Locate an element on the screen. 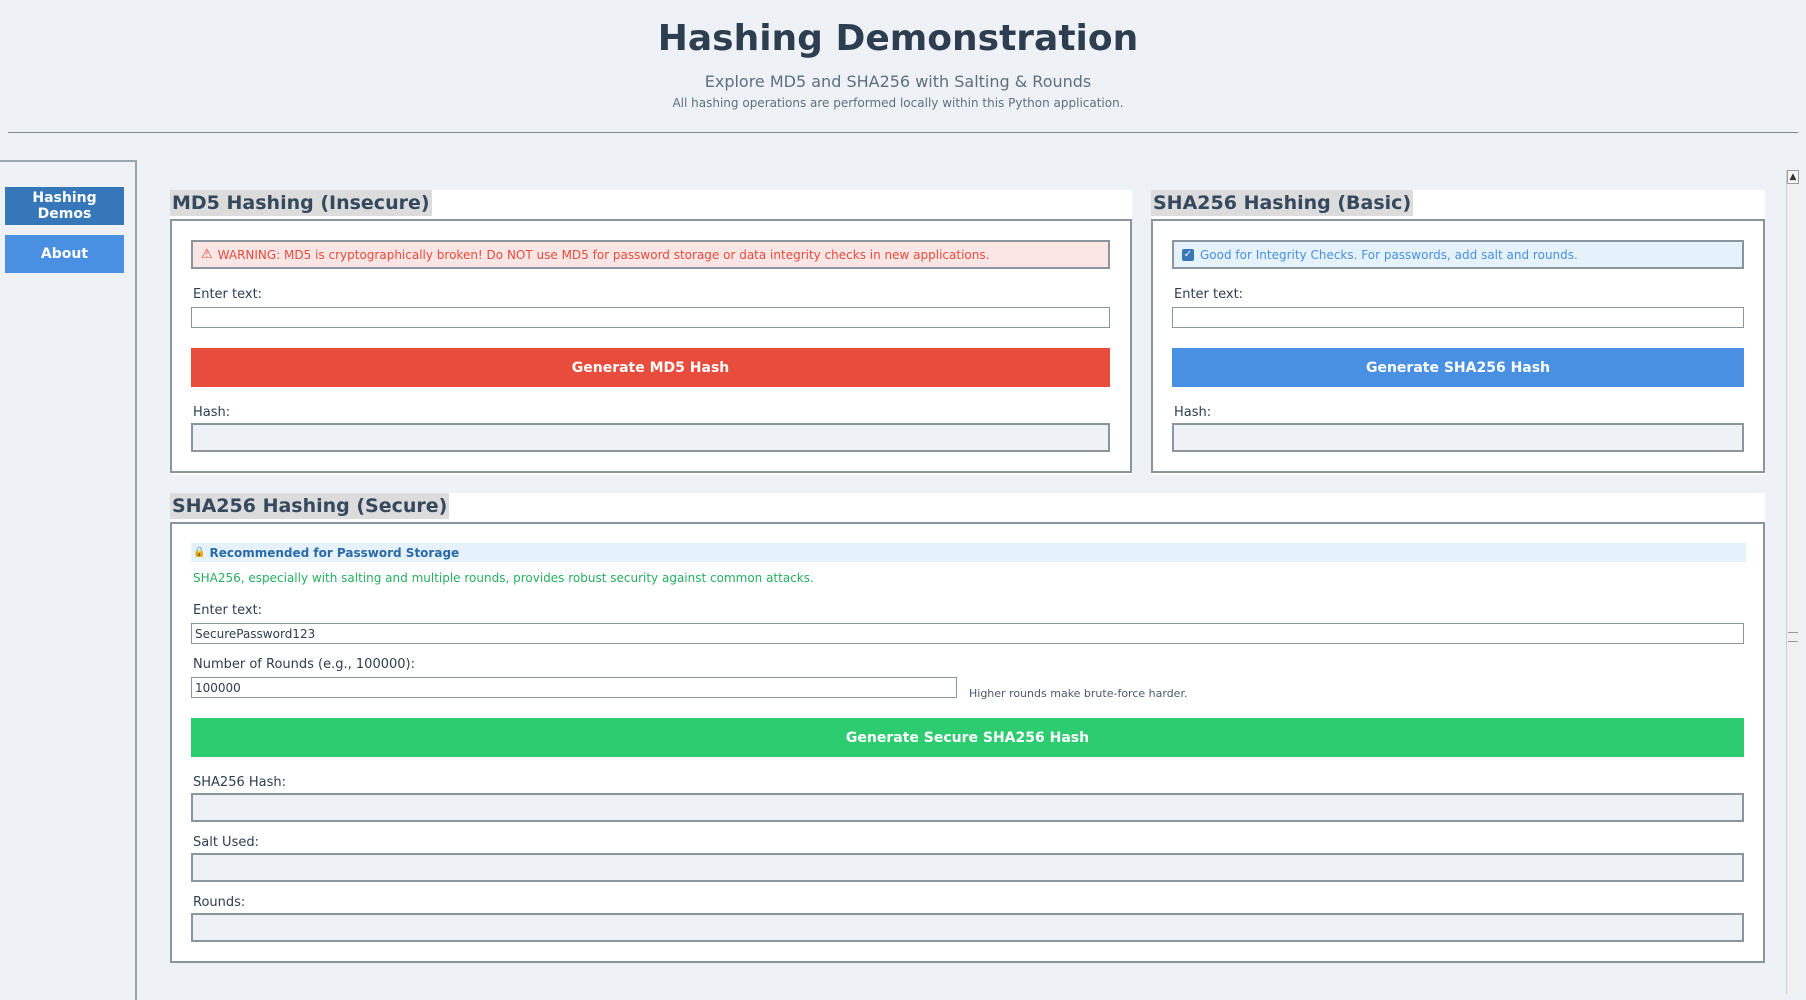 Image resolution: width=1806 pixels, height=1000 pixels. sha256-basic-input-label: Enter text: is located at coordinates (1209, 294).